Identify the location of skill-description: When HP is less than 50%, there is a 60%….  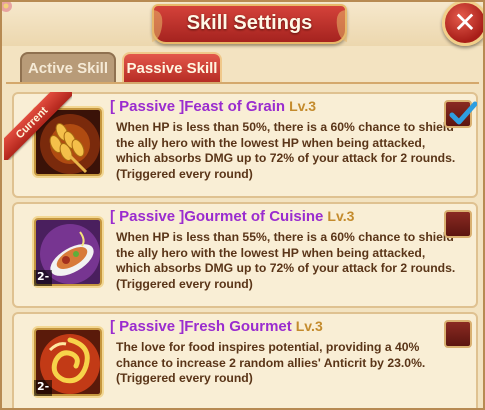
(286, 150).